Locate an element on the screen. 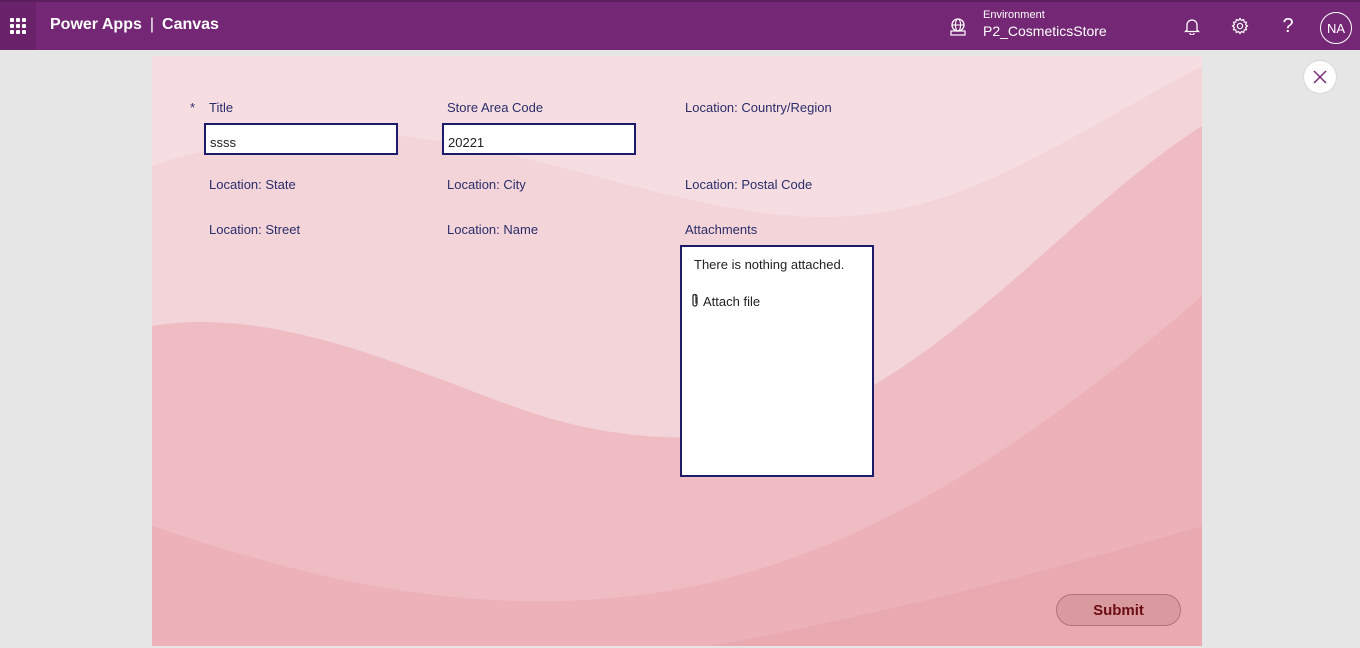 The width and height of the screenshot is (1360, 648). store-area-code-field is located at coordinates (539, 139).